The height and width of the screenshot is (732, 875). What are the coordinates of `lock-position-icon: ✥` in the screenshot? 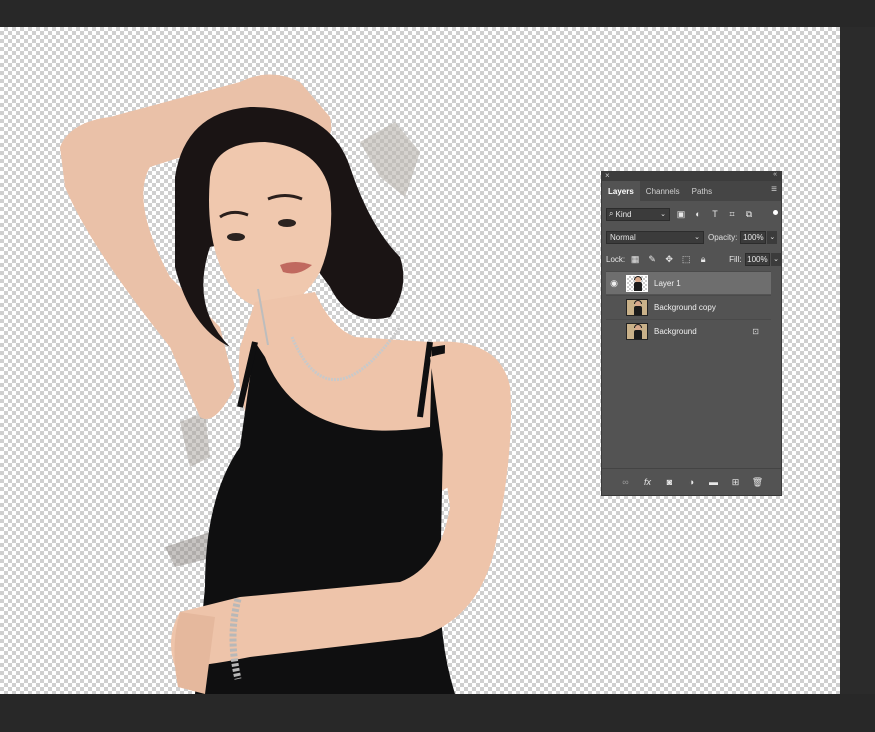 It's located at (669, 259).